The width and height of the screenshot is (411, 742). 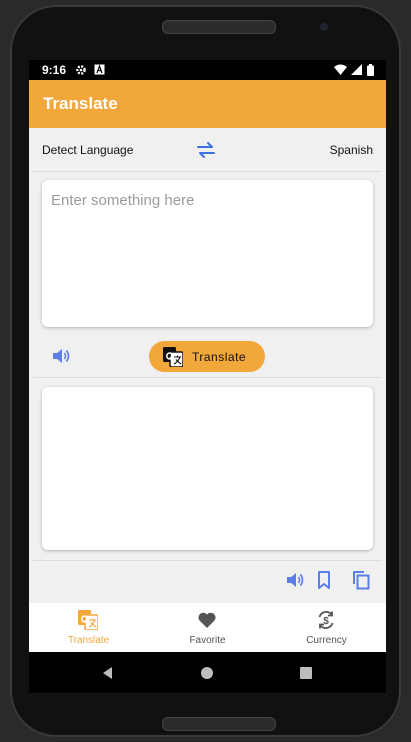 What do you see at coordinates (173, 357) in the screenshot?
I see `google-translate-icon` at bounding box center [173, 357].